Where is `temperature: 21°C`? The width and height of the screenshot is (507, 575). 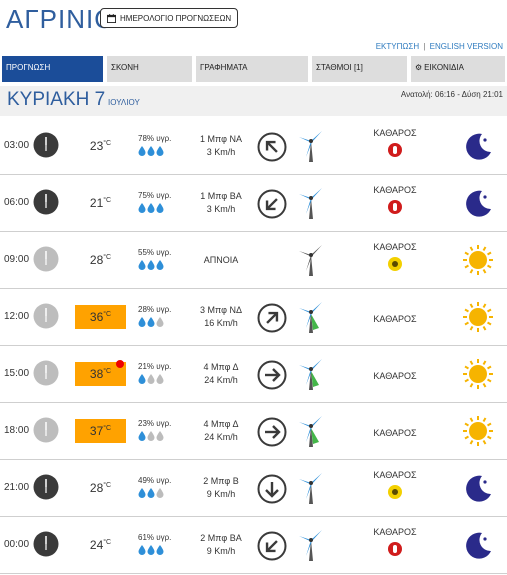
temperature: 21°C is located at coordinates (100, 203).